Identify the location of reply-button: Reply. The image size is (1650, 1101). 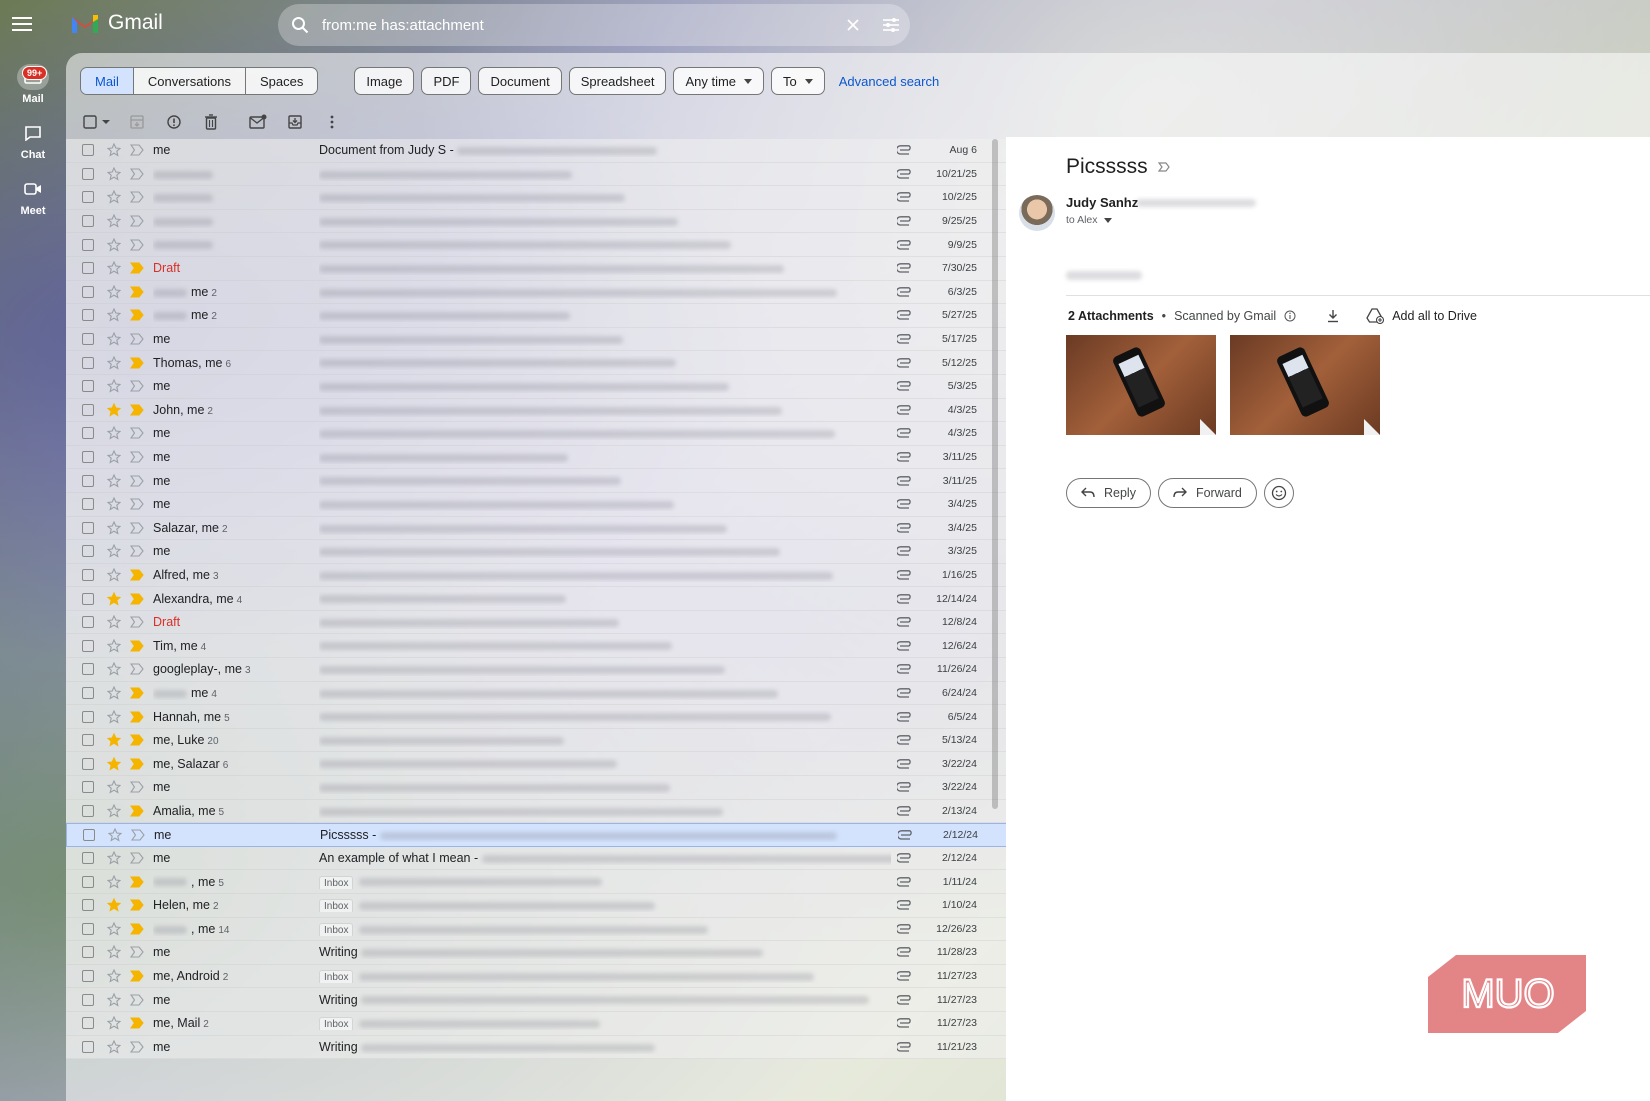
(1108, 493).